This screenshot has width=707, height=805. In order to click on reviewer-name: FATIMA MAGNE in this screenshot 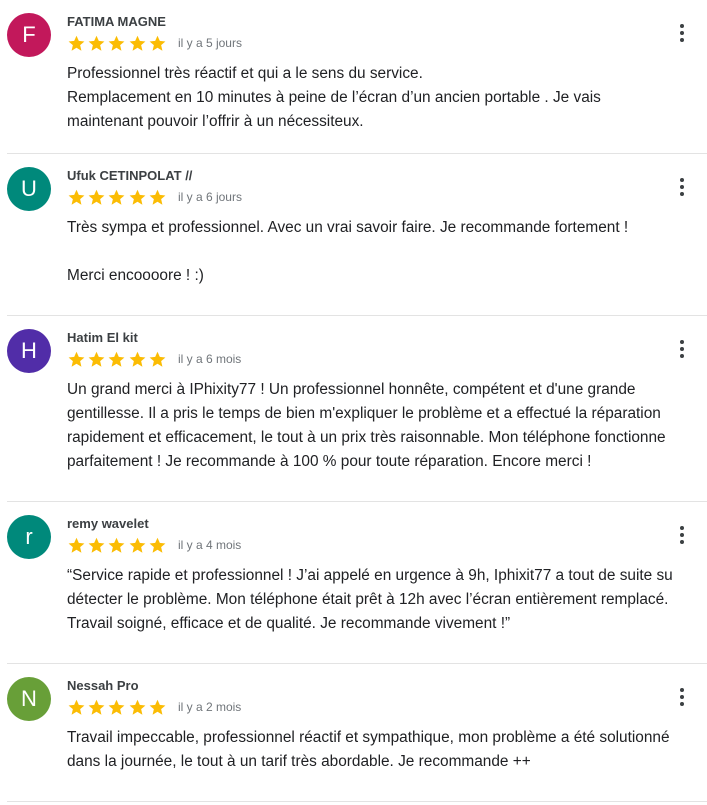, I will do `click(116, 21)`.